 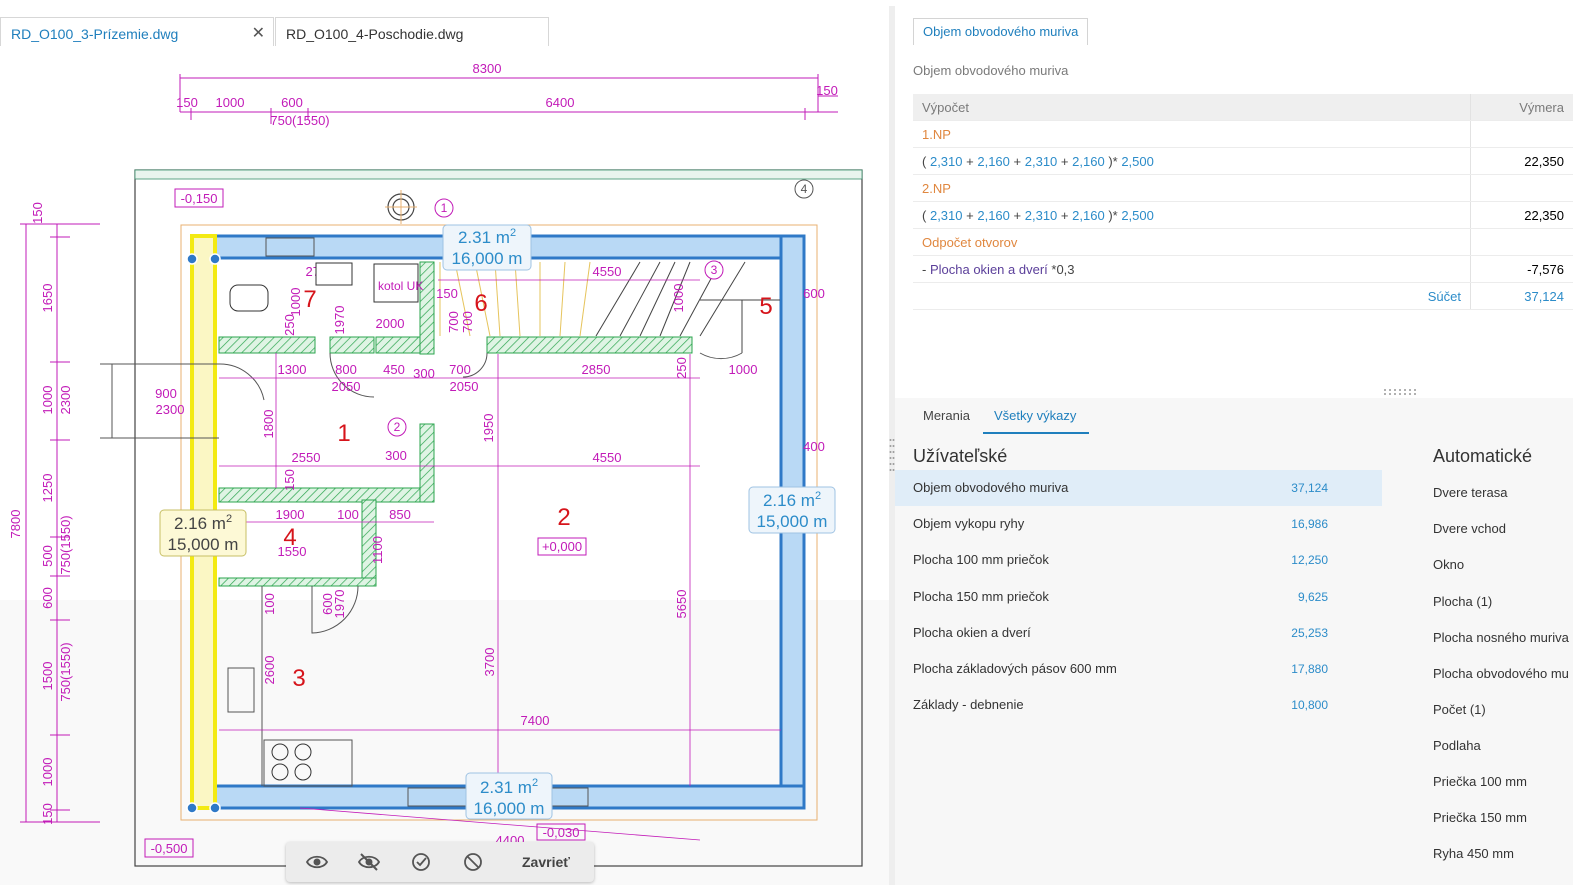 What do you see at coordinates (792, 500) in the screenshot?
I see `svg-text: 2.16 m2` at bounding box center [792, 500].